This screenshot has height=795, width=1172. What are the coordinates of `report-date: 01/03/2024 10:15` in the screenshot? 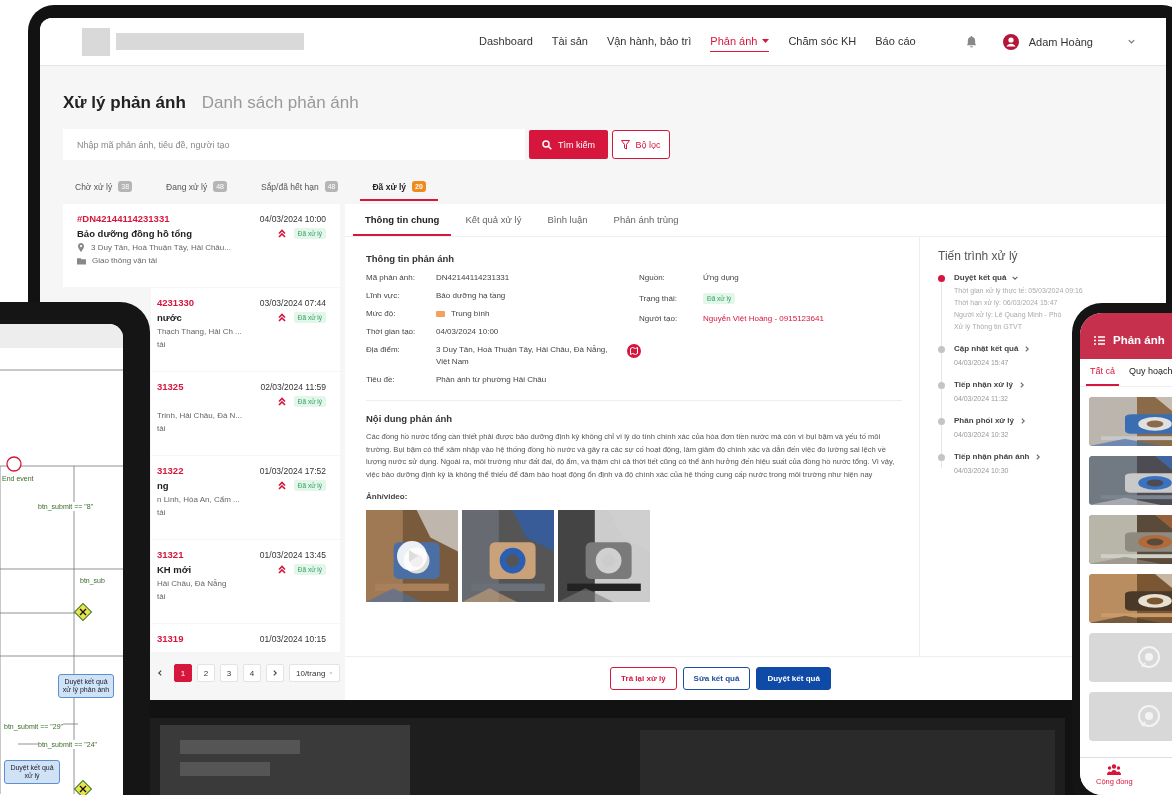 It's located at (292, 638).